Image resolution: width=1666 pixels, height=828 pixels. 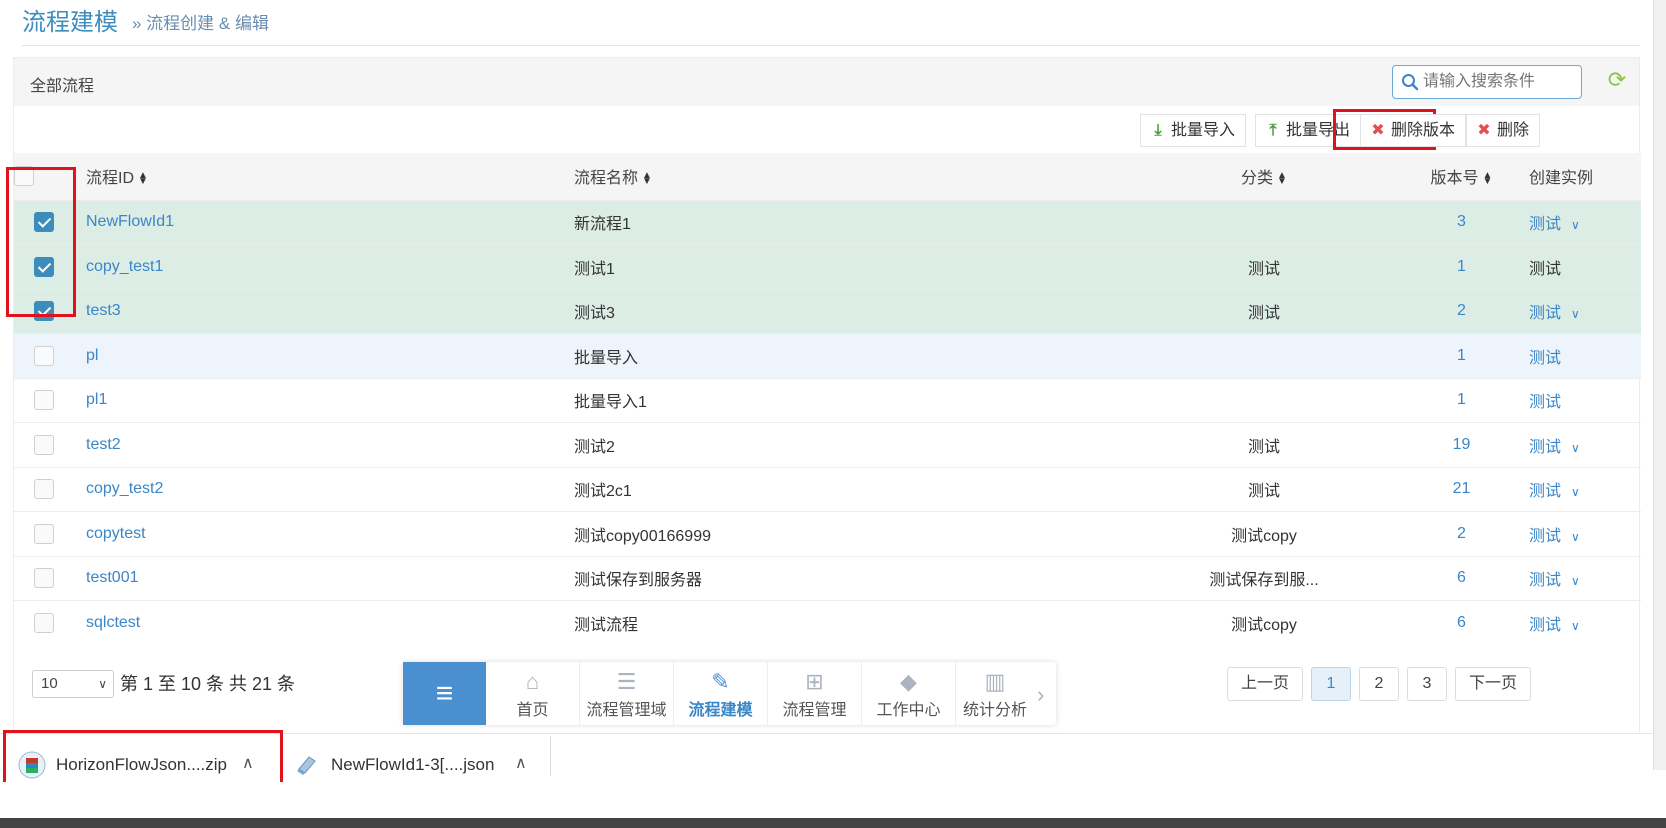 I want to click on dock-item-process-modeling: ✎ 流程建模, so click(x=721, y=693).